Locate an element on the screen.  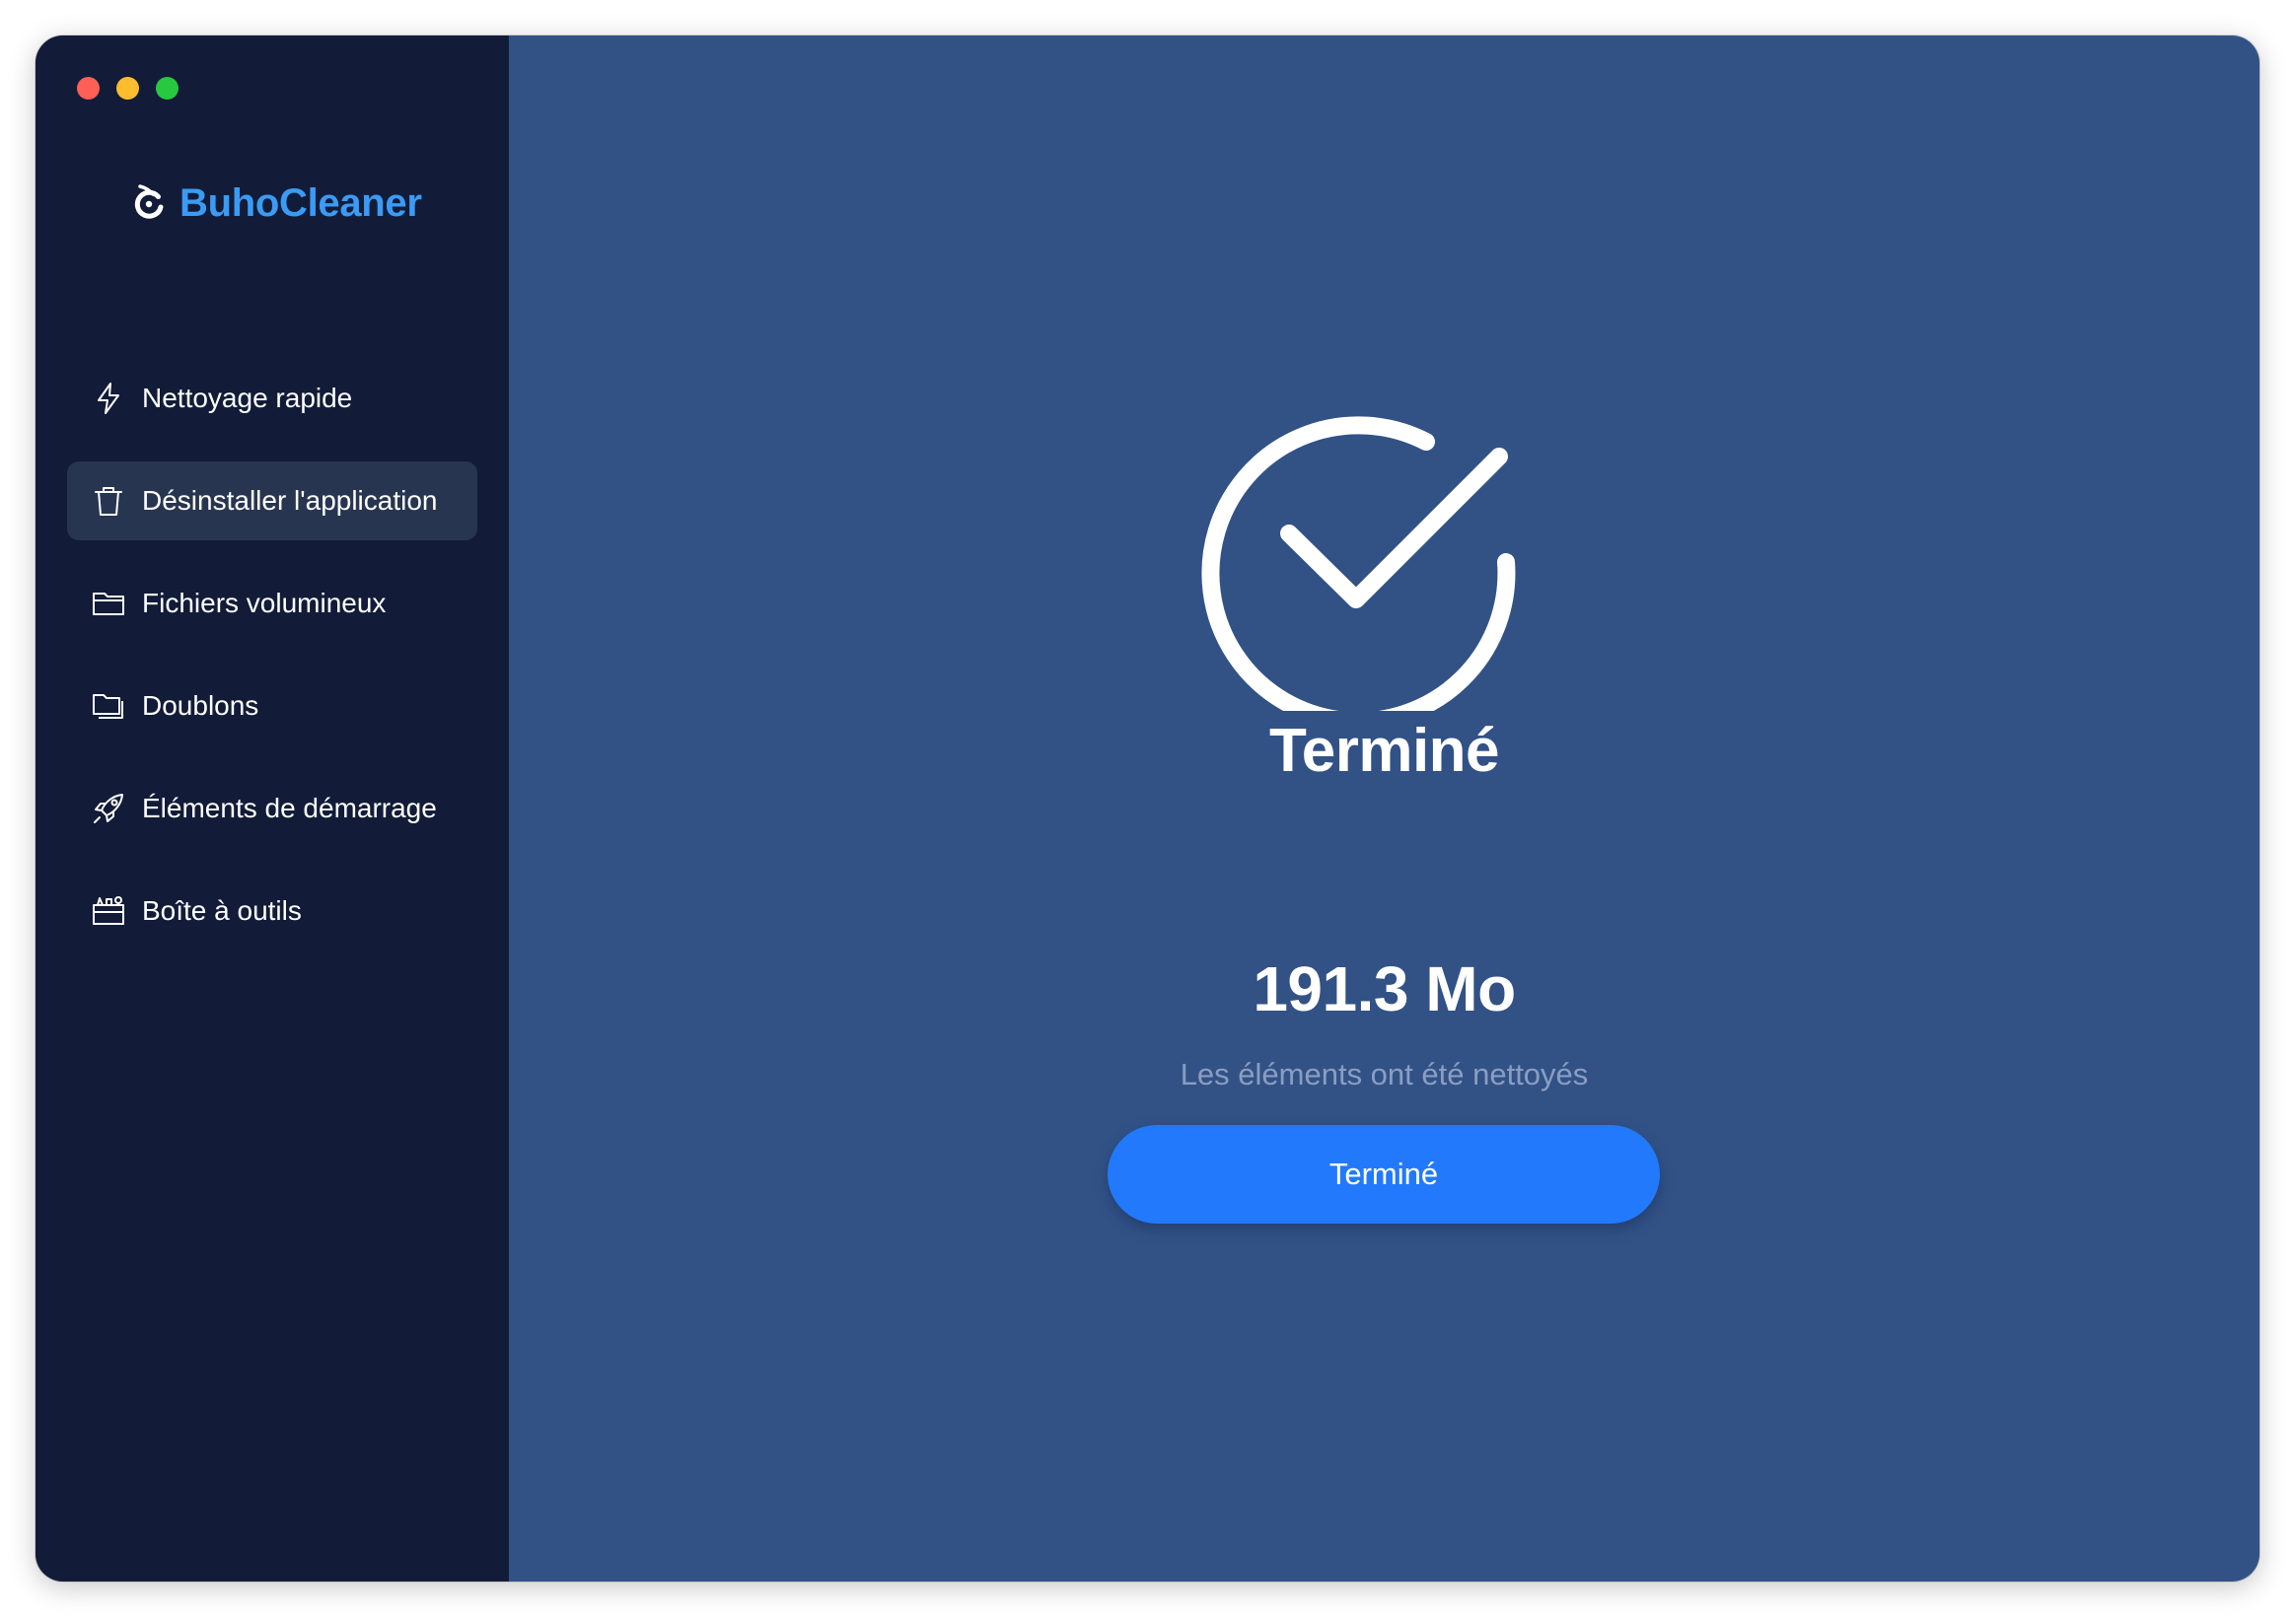
duplicate-folders-icon is located at coordinates (109, 706).